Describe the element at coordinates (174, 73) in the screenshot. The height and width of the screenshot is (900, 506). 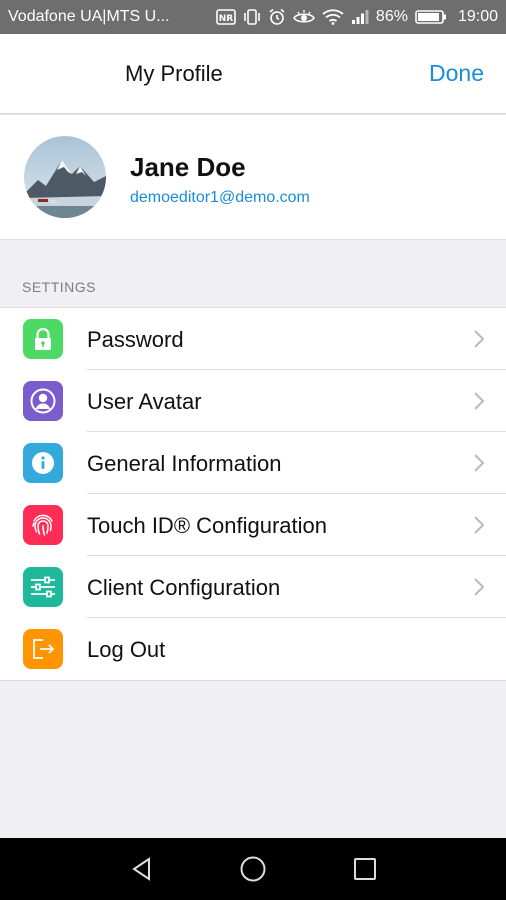
I see `page-title: My Profile` at that location.